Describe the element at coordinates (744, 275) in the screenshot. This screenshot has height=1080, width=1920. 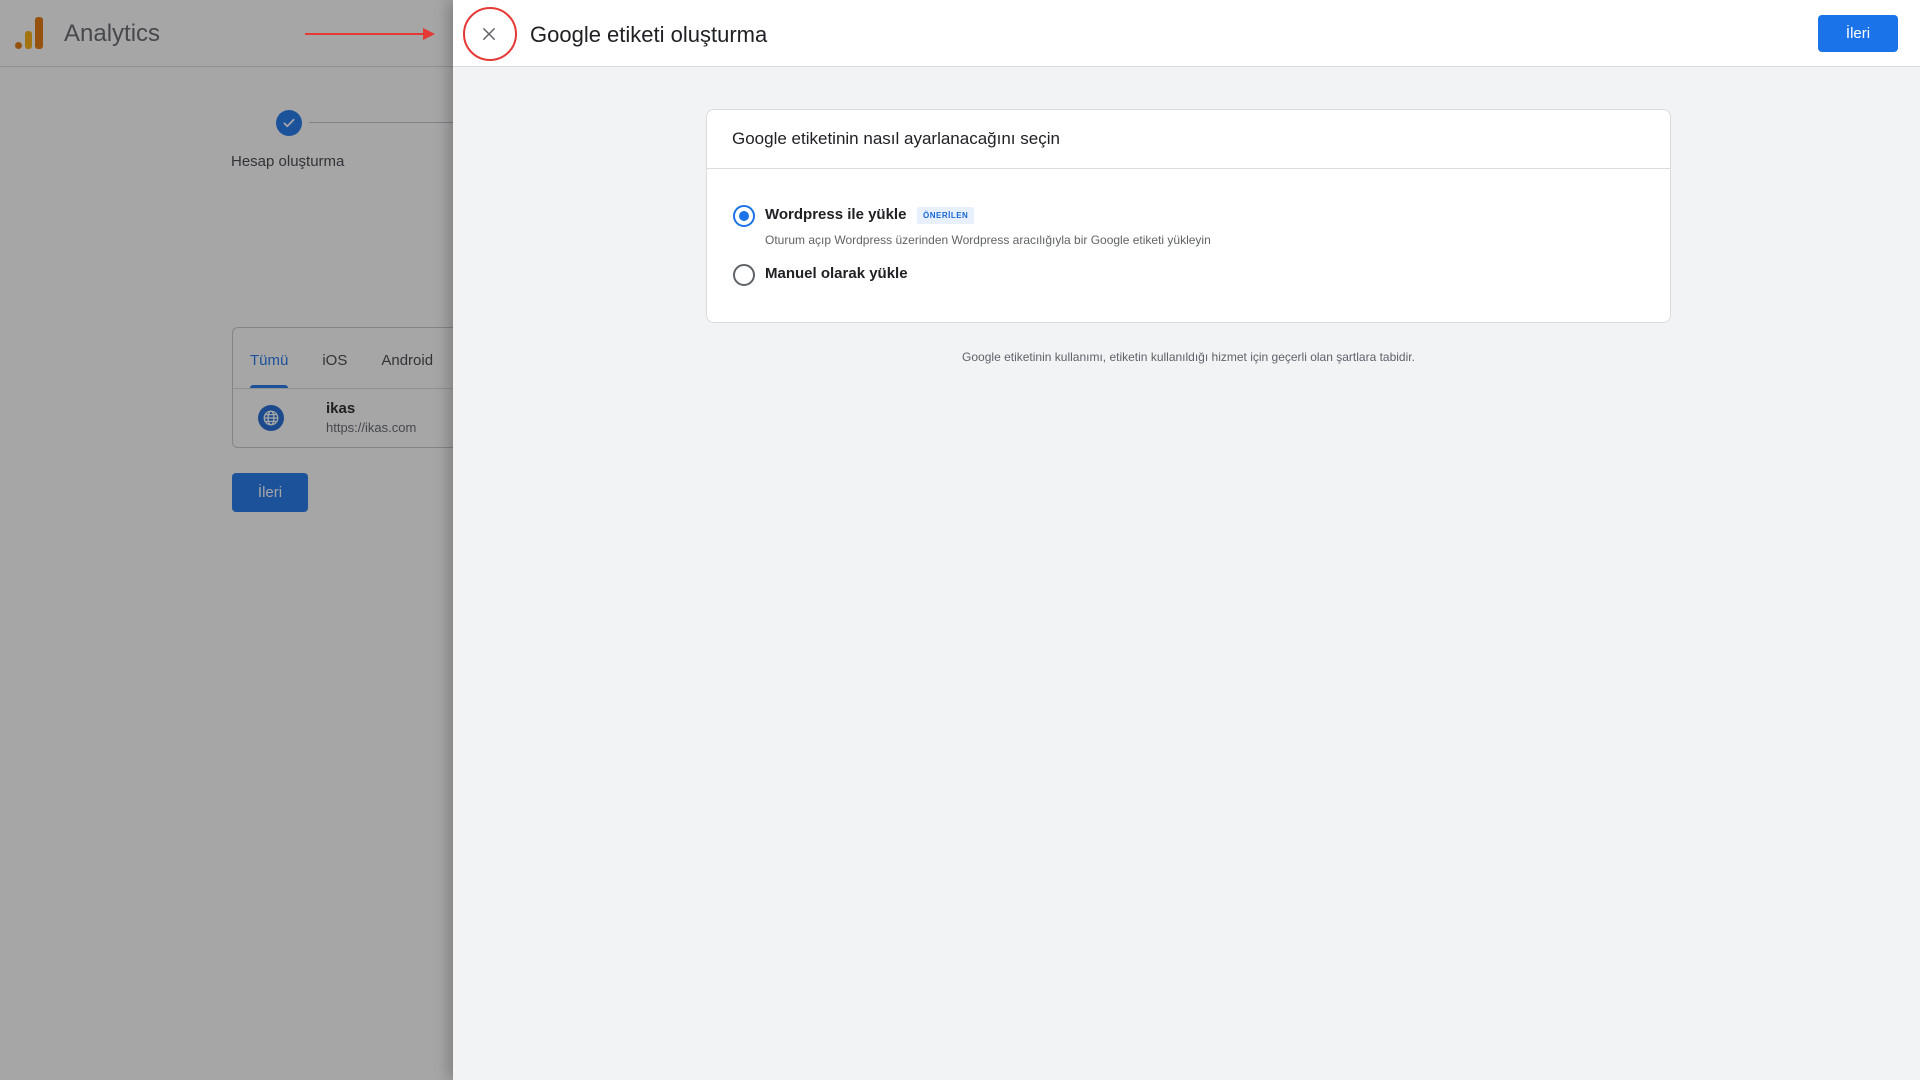
I see `manual-radio` at that location.